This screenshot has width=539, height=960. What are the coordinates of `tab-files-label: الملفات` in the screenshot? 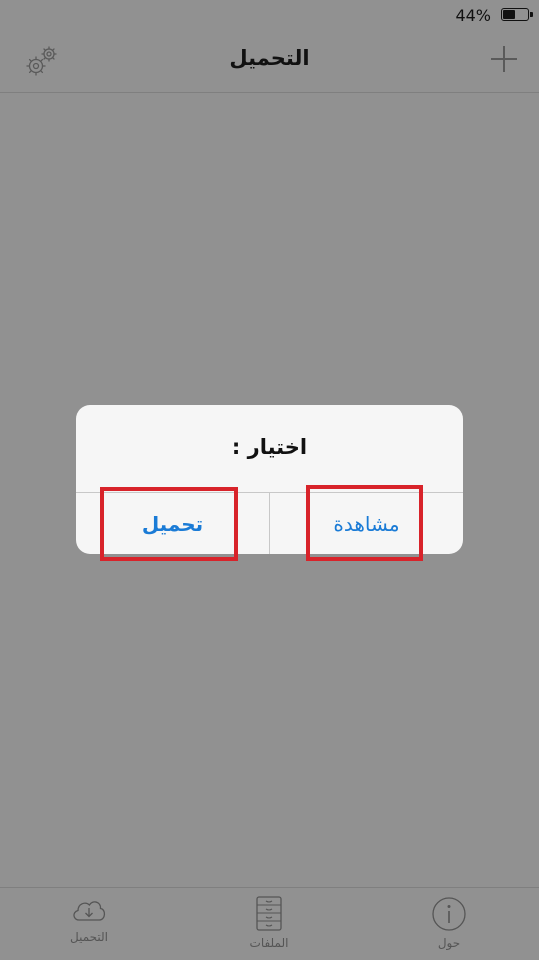 It's located at (269, 943).